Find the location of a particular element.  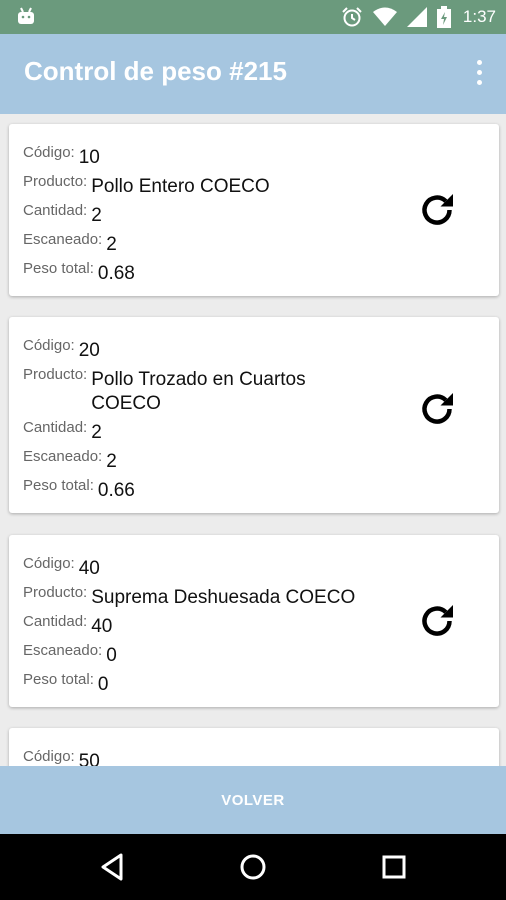

producto-value: Suprema Deshuesada COECO is located at coordinates (223, 597).